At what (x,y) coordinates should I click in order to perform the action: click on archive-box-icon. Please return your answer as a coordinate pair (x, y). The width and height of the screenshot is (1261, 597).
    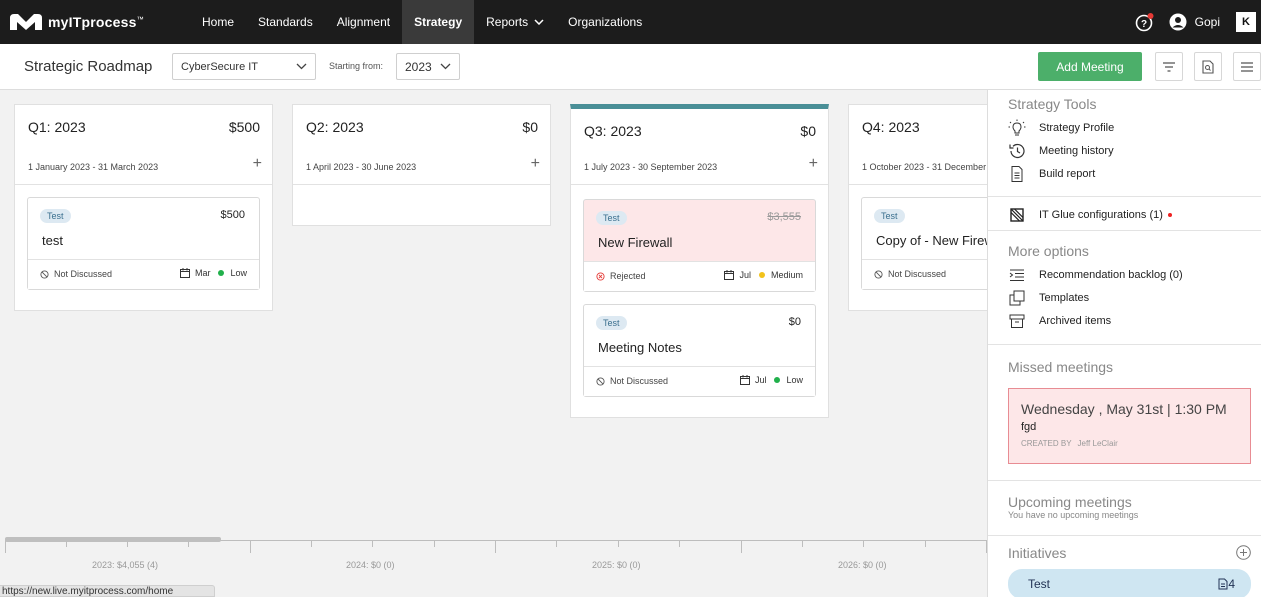
    Looking at the image, I should click on (1017, 321).